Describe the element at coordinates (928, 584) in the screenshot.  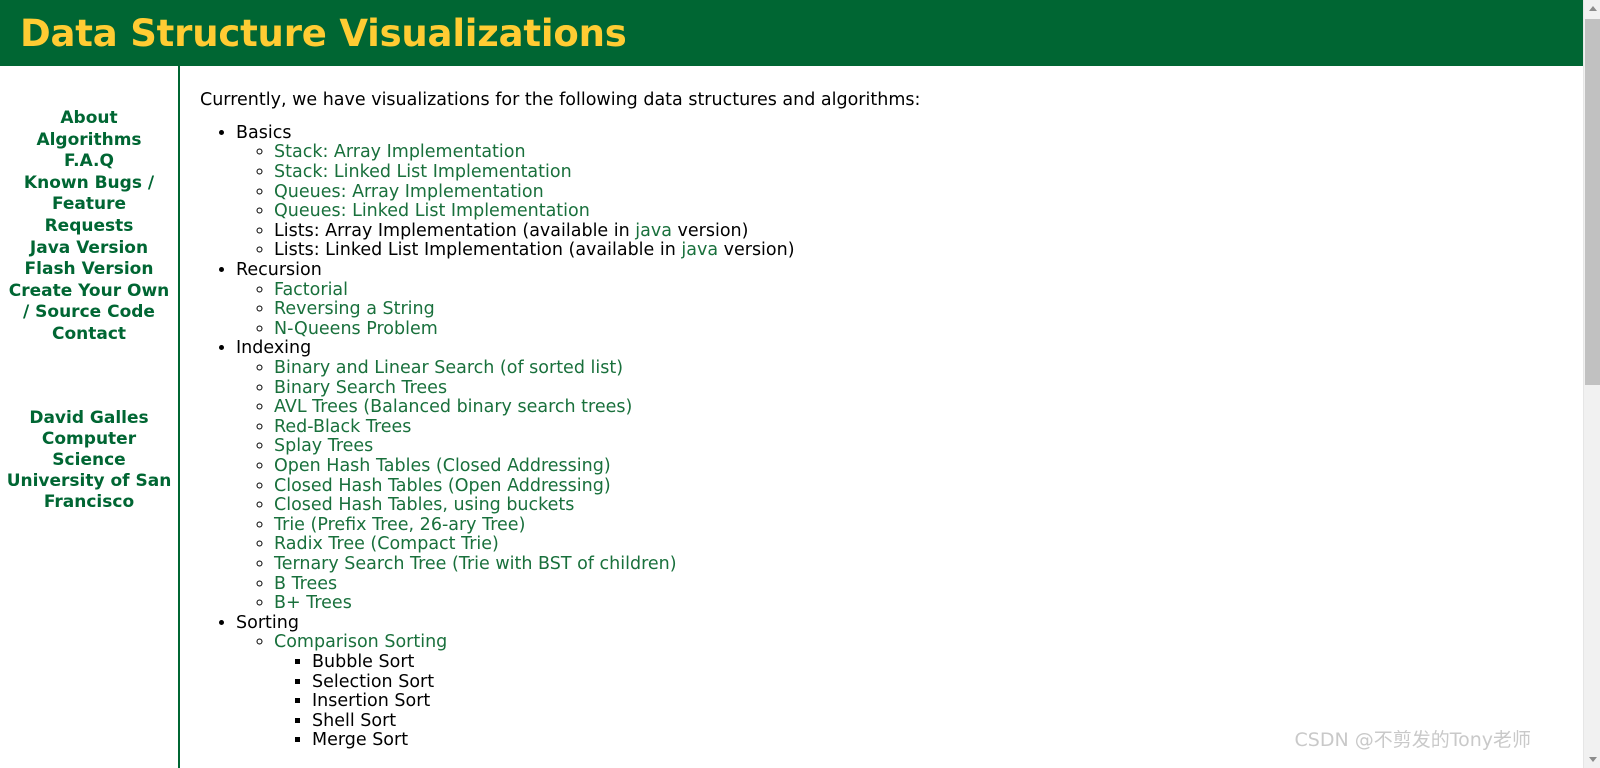
I see `list-item: B Trees` at that location.